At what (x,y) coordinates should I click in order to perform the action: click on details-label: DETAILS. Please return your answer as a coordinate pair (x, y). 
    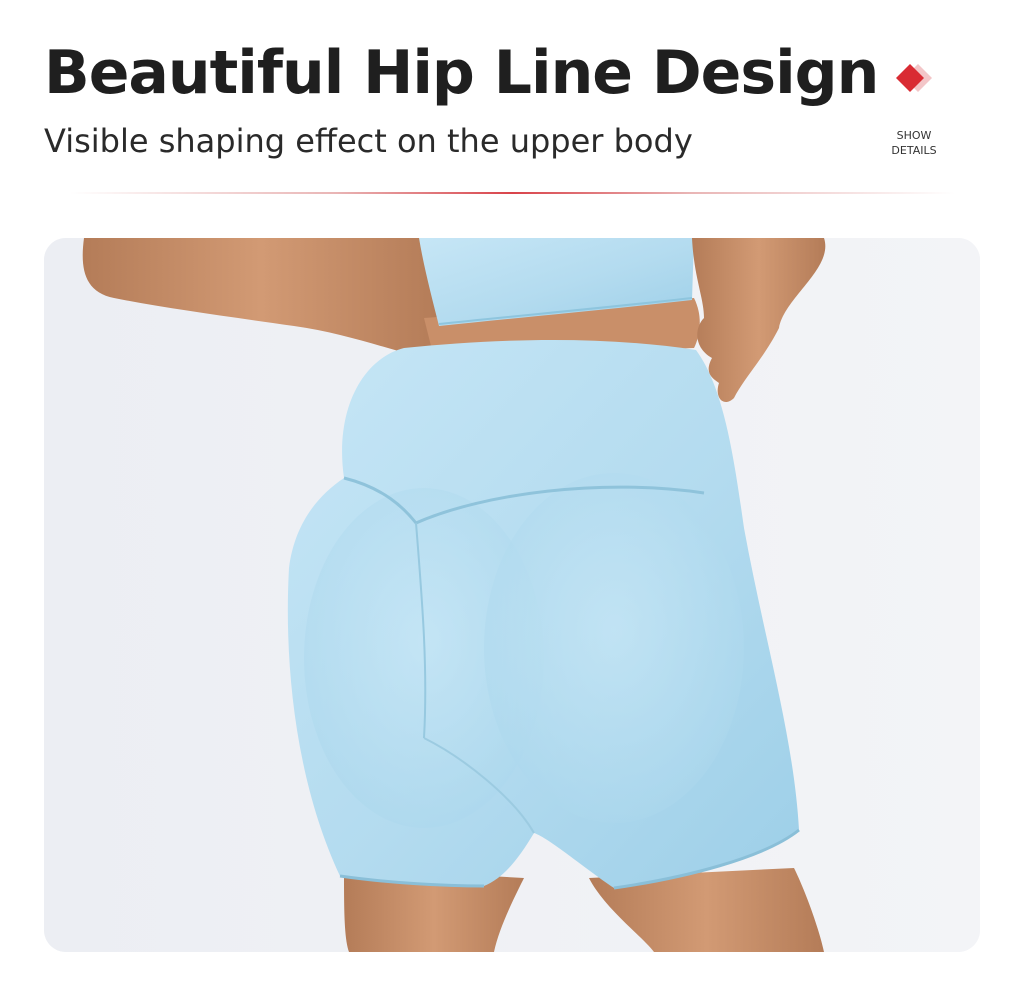
    Looking at the image, I should click on (914, 150).